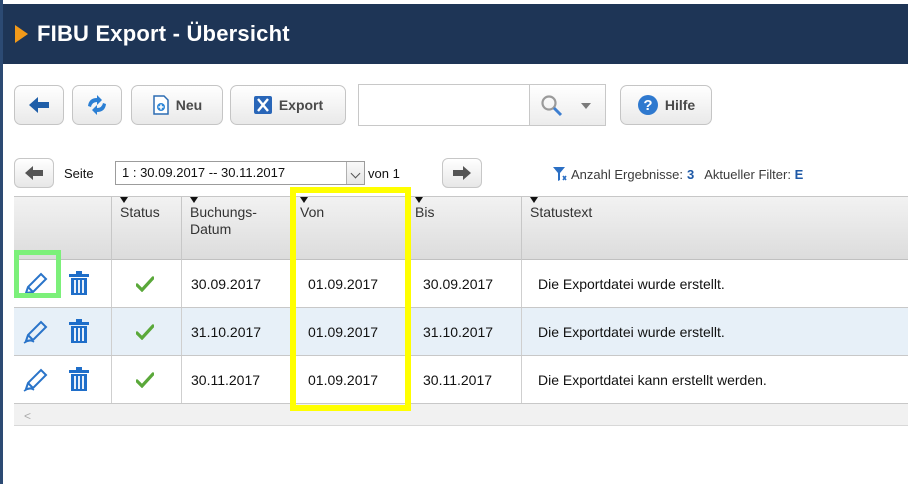 Image resolution: width=908 pixels, height=484 pixels. What do you see at coordinates (799, 174) in the screenshot?
I see `filter-value: E` at bounding box center [799, 174].